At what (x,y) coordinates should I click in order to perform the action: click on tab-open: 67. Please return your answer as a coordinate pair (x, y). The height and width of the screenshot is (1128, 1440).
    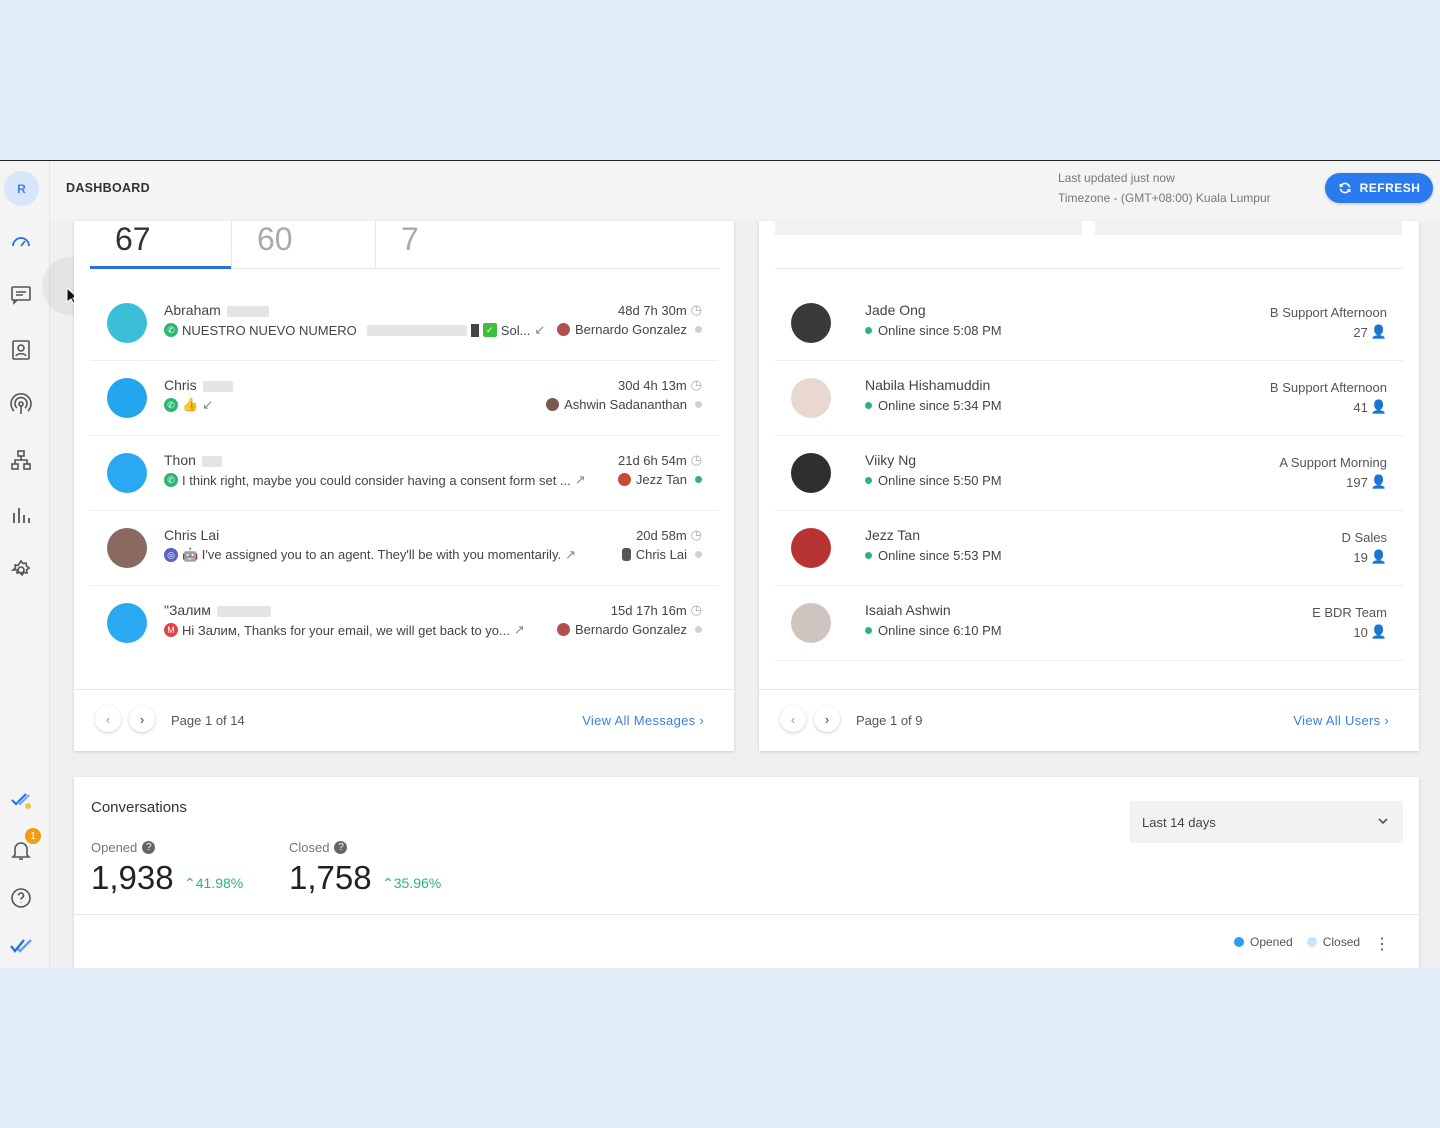
    Looking at the image, I should click on (160, 245).